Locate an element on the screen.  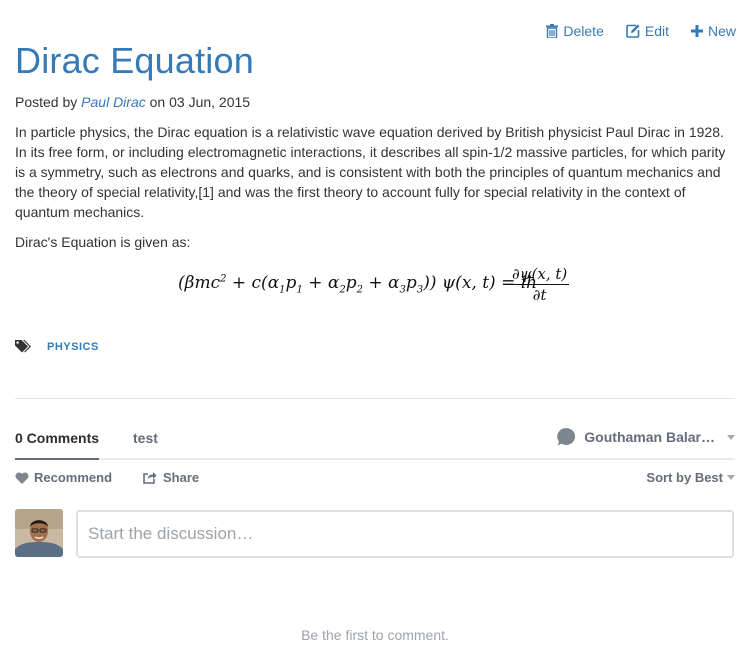
delete-button: Delete is located at coordinates (575, 31).